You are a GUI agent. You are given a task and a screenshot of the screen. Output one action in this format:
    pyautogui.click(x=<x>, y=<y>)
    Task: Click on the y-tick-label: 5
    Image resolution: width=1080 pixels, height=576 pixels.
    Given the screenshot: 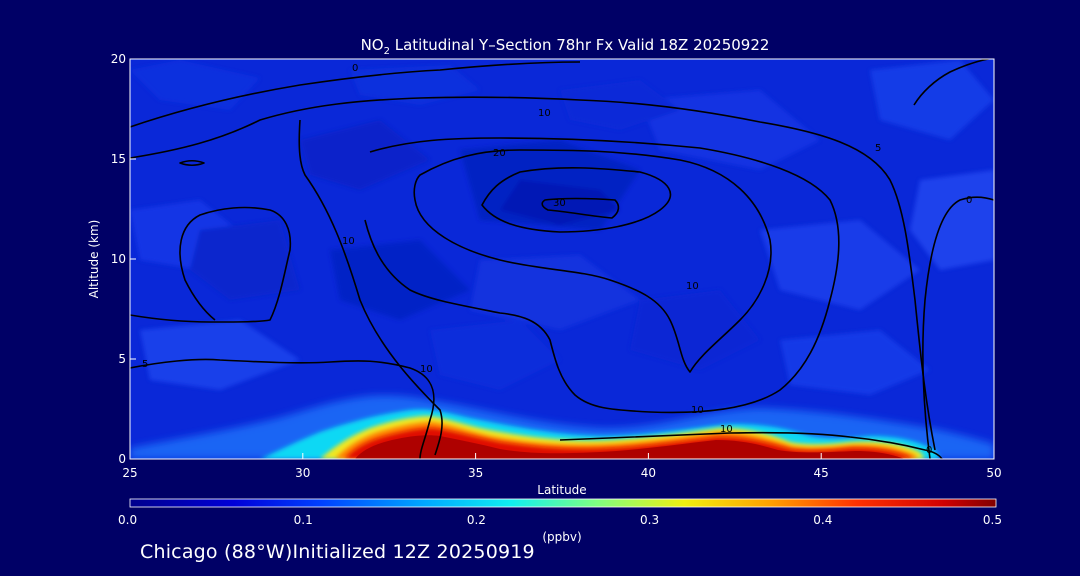 What is the action you would take?
    pyautogui.click(x=122, y=359)
    